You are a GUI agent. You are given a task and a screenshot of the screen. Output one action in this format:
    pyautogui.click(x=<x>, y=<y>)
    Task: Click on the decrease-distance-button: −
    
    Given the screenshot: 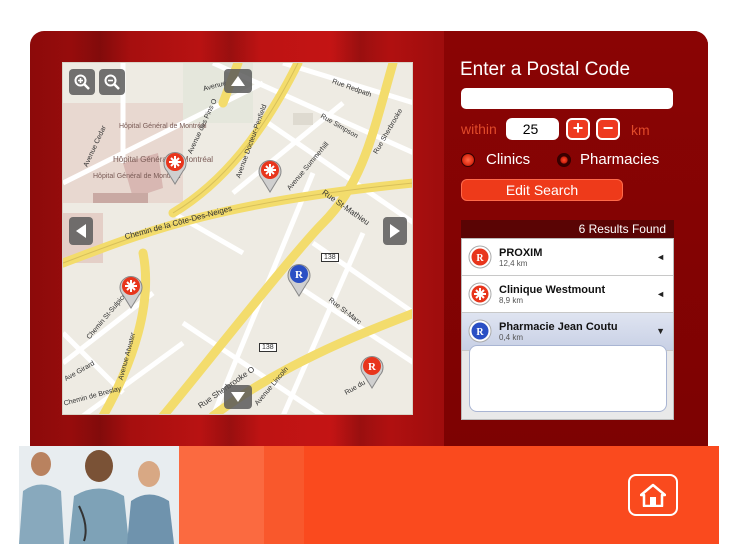 What is the action you would take?
    pyautogui.click(x=608, y=129)
    